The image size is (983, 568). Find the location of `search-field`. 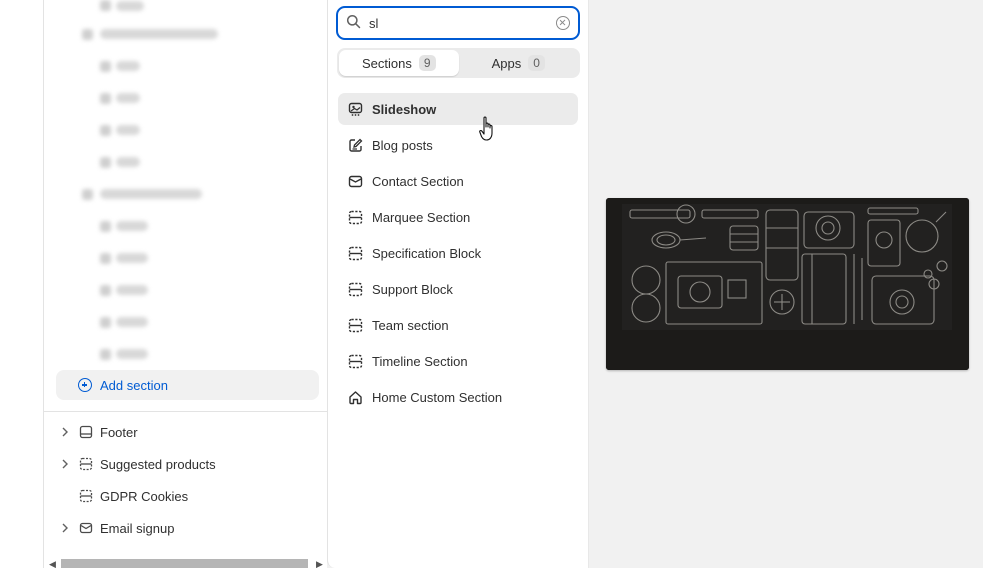

search-field is located at coordinates (458, 23).